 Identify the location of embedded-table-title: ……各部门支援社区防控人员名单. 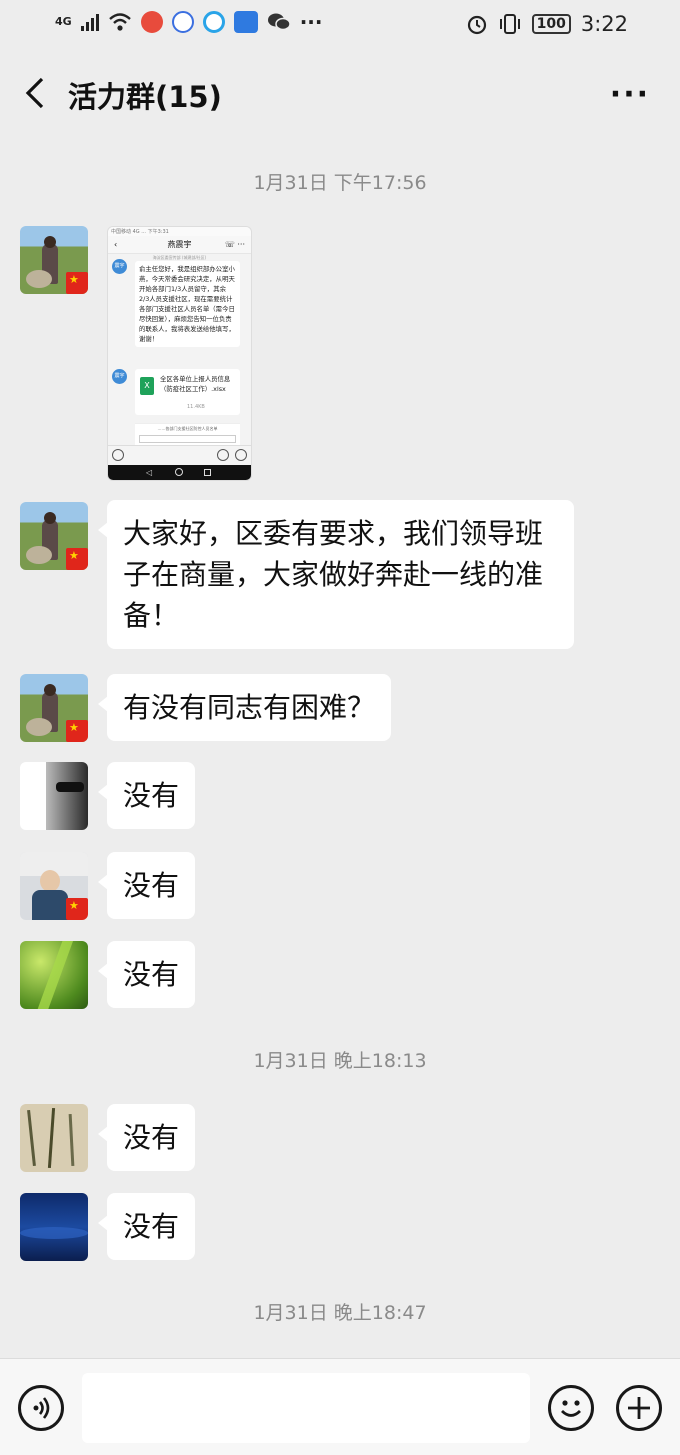
(187, 428).